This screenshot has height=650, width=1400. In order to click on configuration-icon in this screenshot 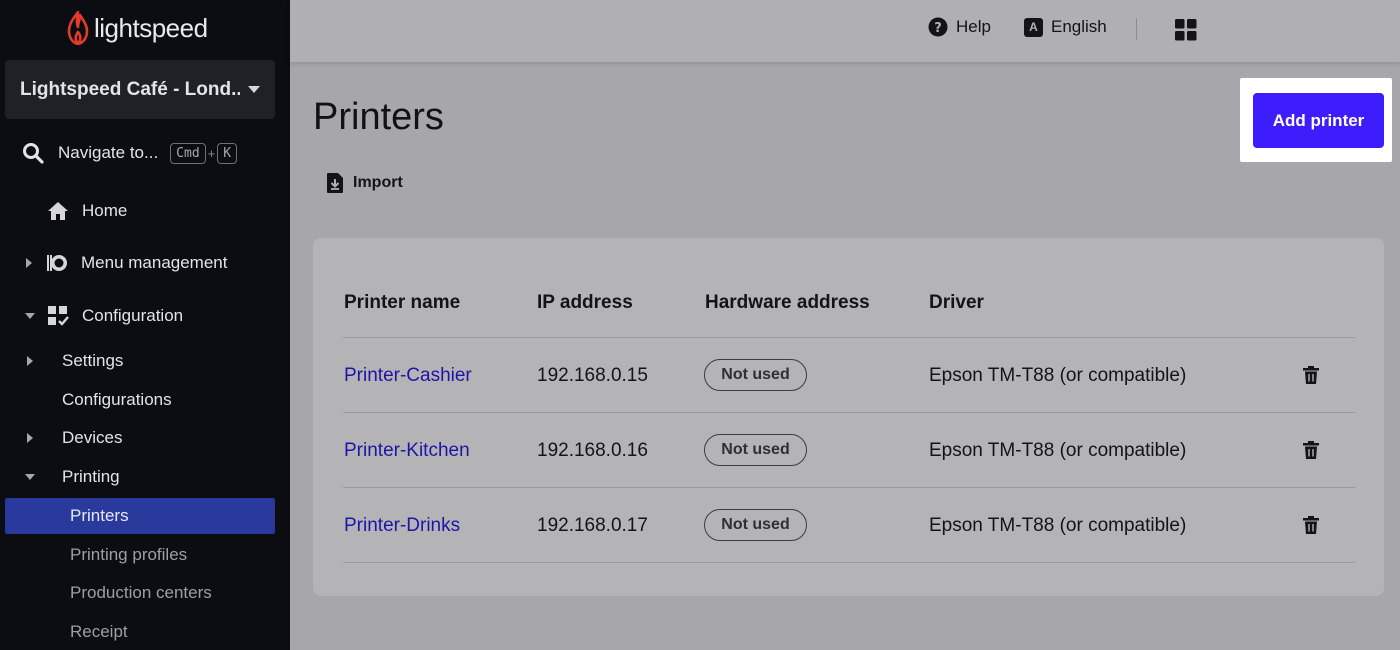, I will do `click(58, 316)`.